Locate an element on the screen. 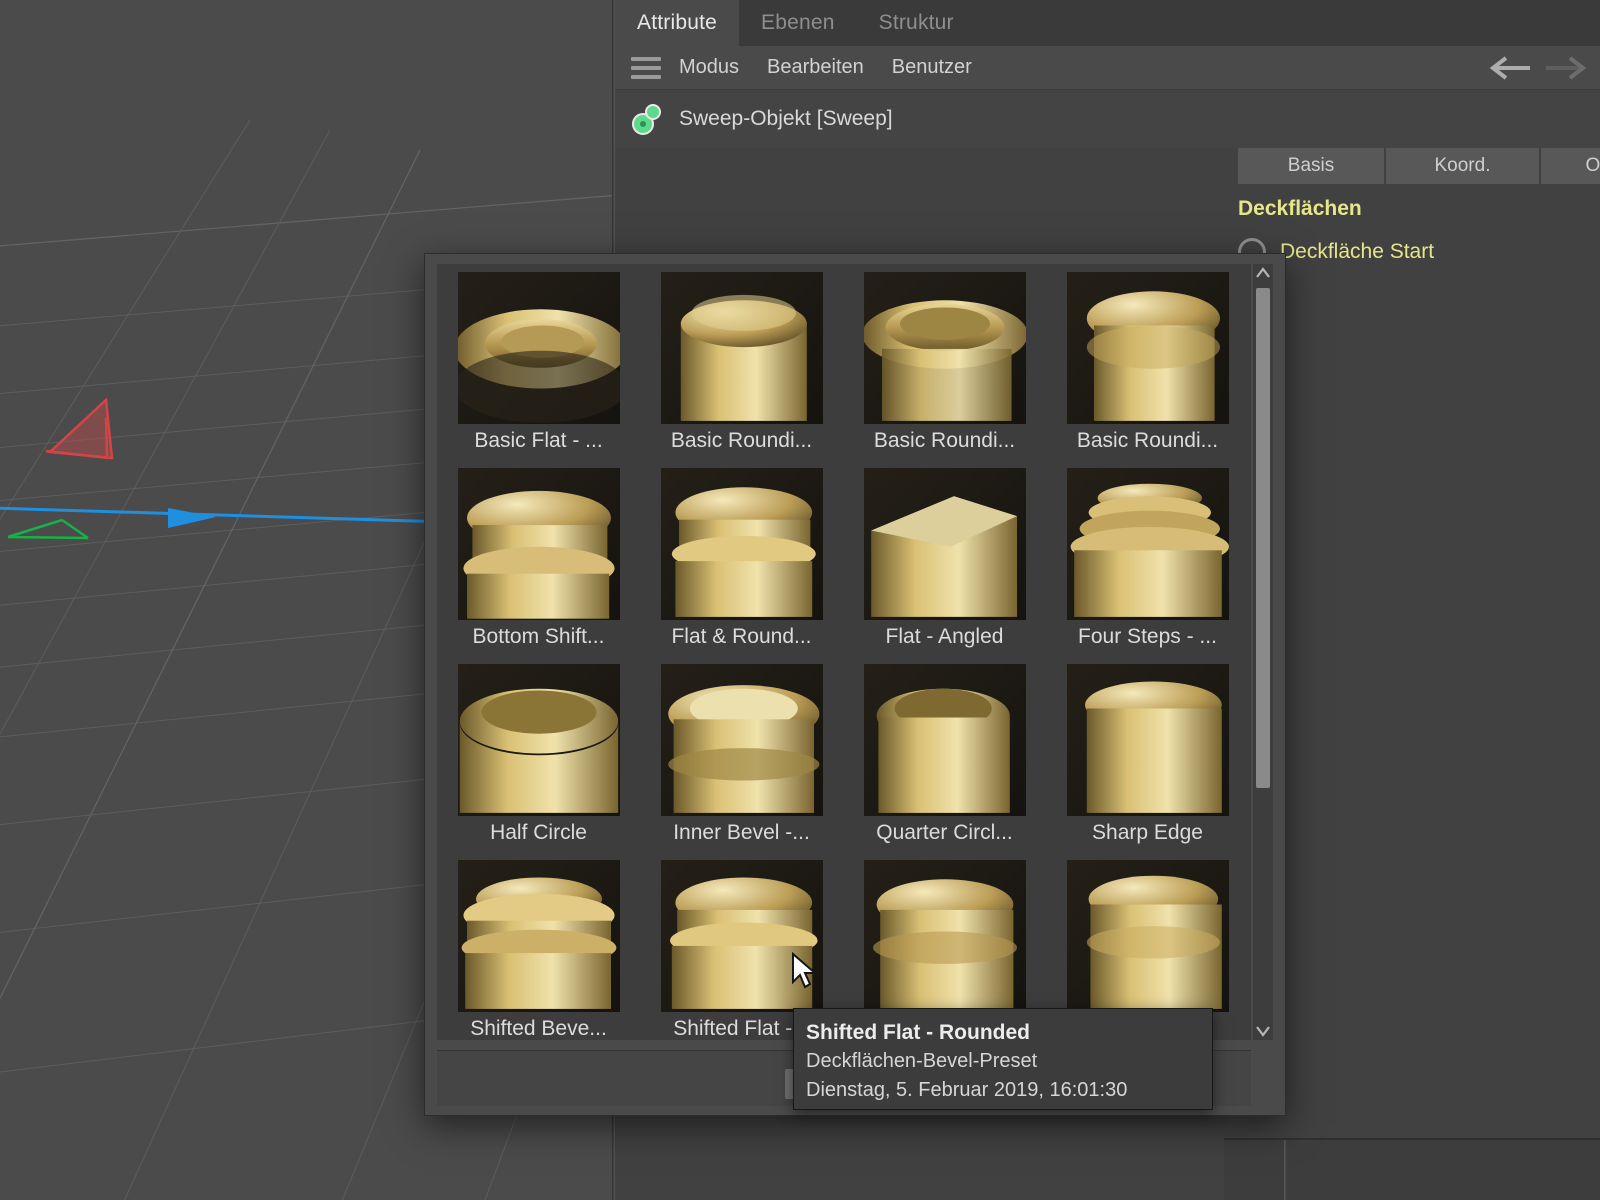 This screenshot has height=1200, width=1600. tab-basis: Basis is located at coordinates (1312, 166).